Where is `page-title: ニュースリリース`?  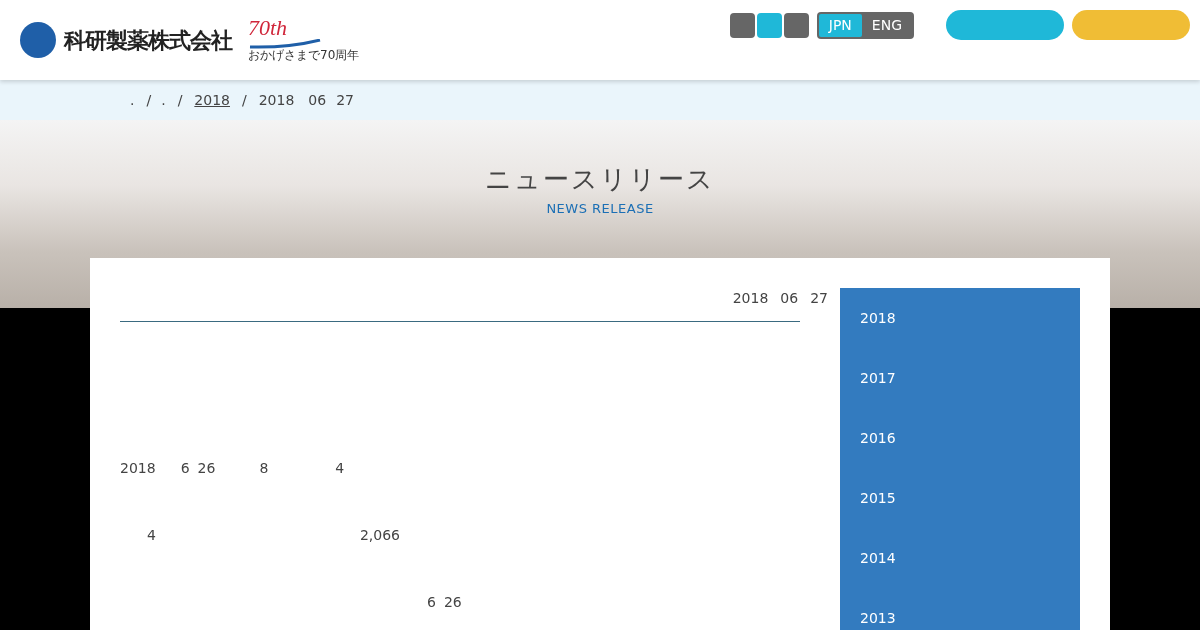
page-title: ニュースリリース is located at coordinates (600, 179).